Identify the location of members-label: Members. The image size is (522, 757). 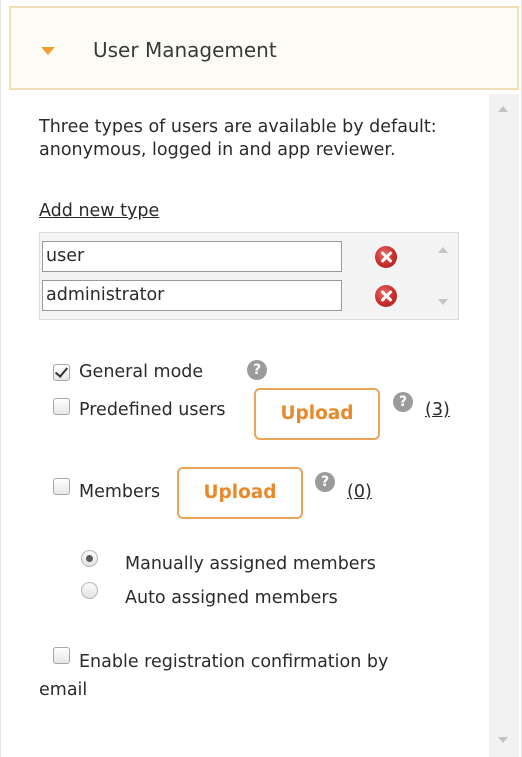
(120, 492).